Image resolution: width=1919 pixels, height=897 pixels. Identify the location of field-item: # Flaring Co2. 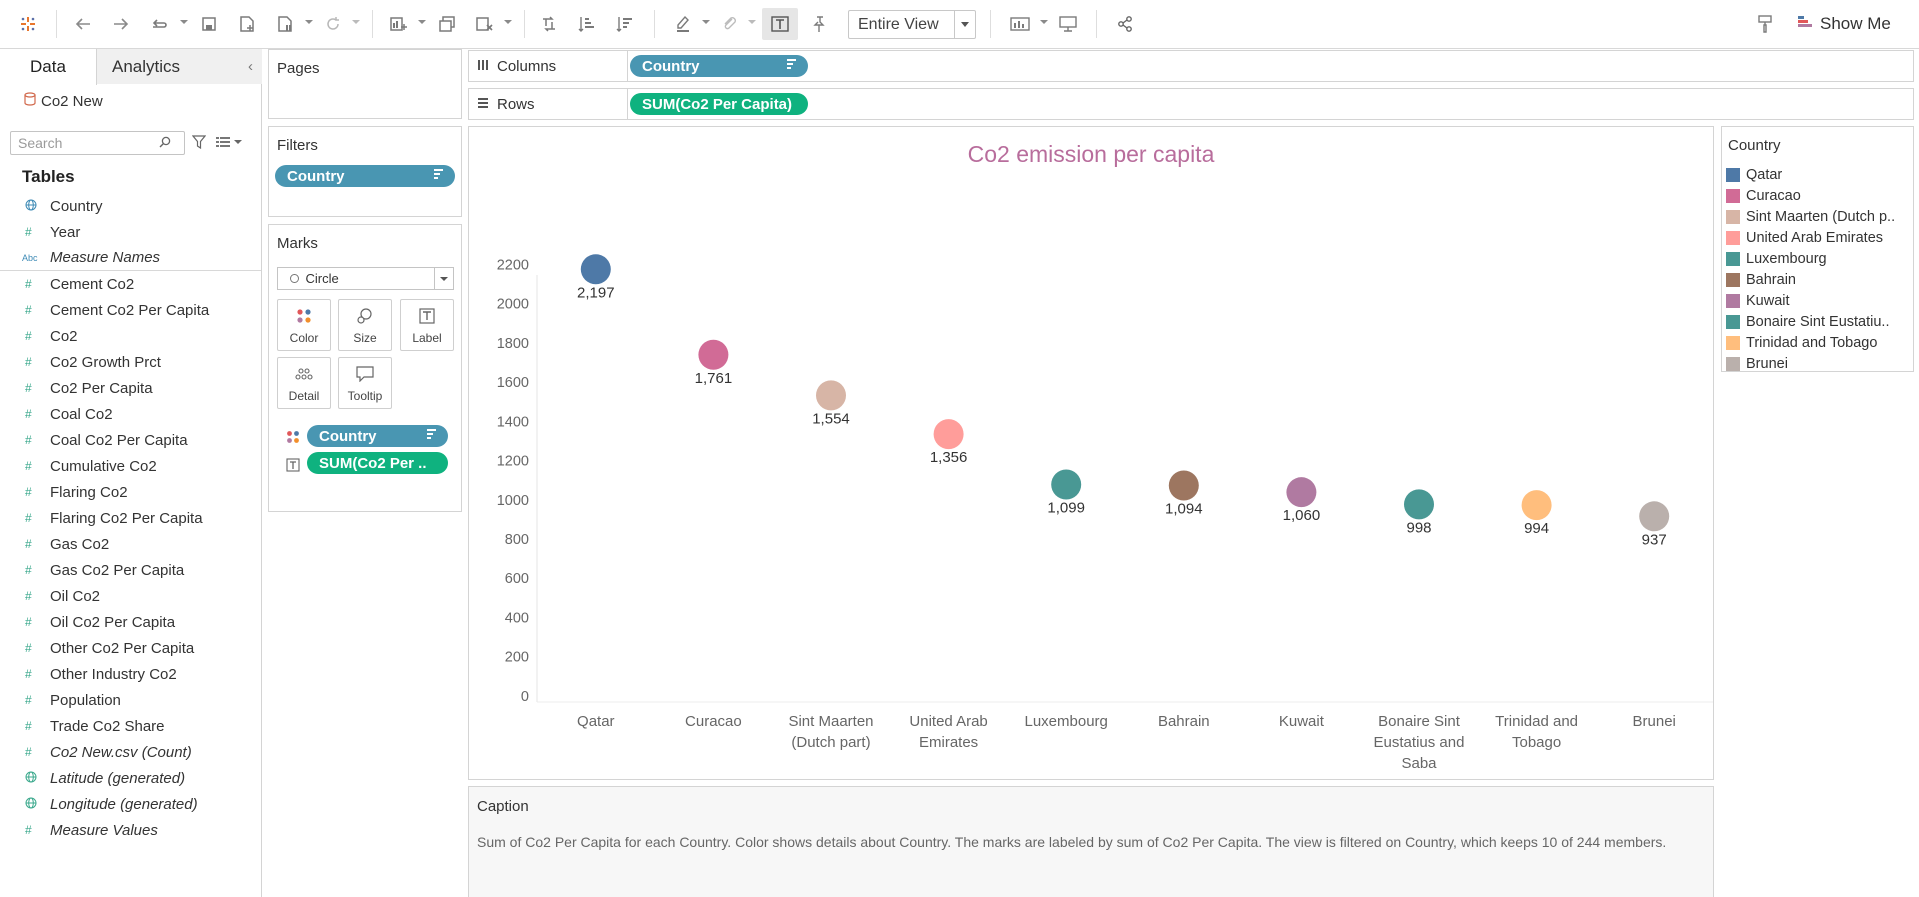
(130, 492).